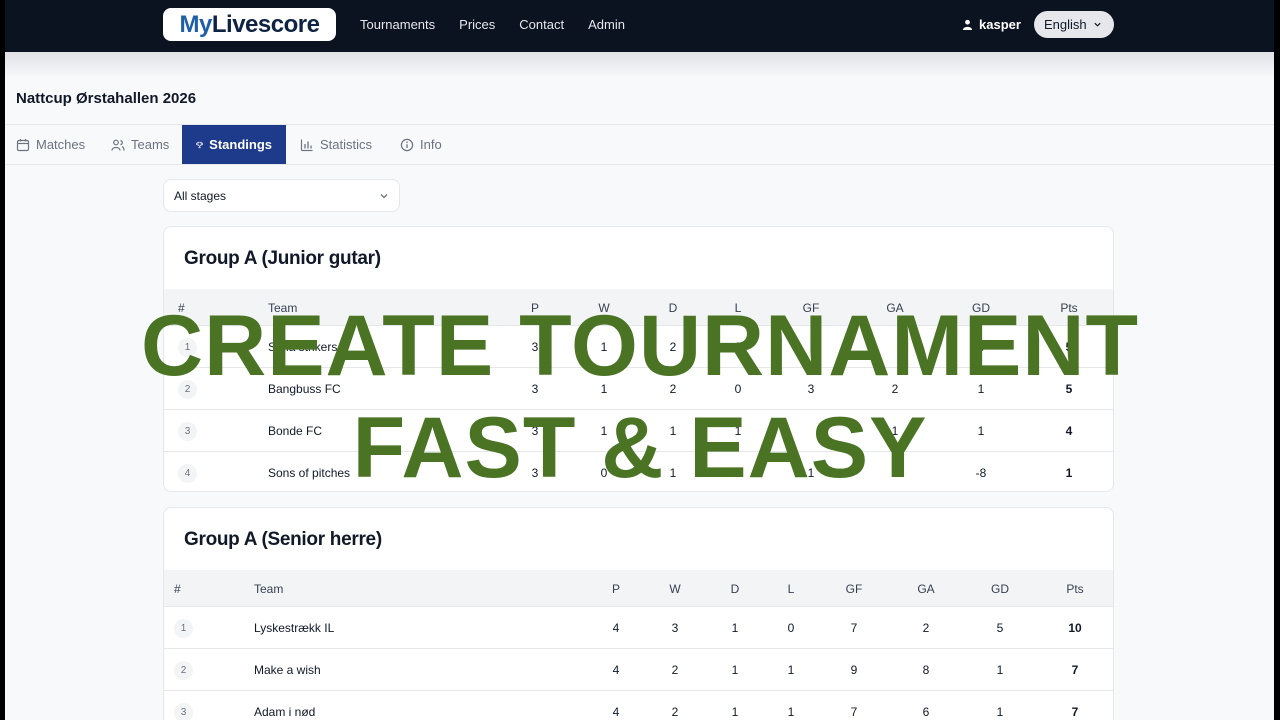  Describe the element at coordinates (811, 389) in the screenshot. I see `stat-goals-for: 3` at that location.